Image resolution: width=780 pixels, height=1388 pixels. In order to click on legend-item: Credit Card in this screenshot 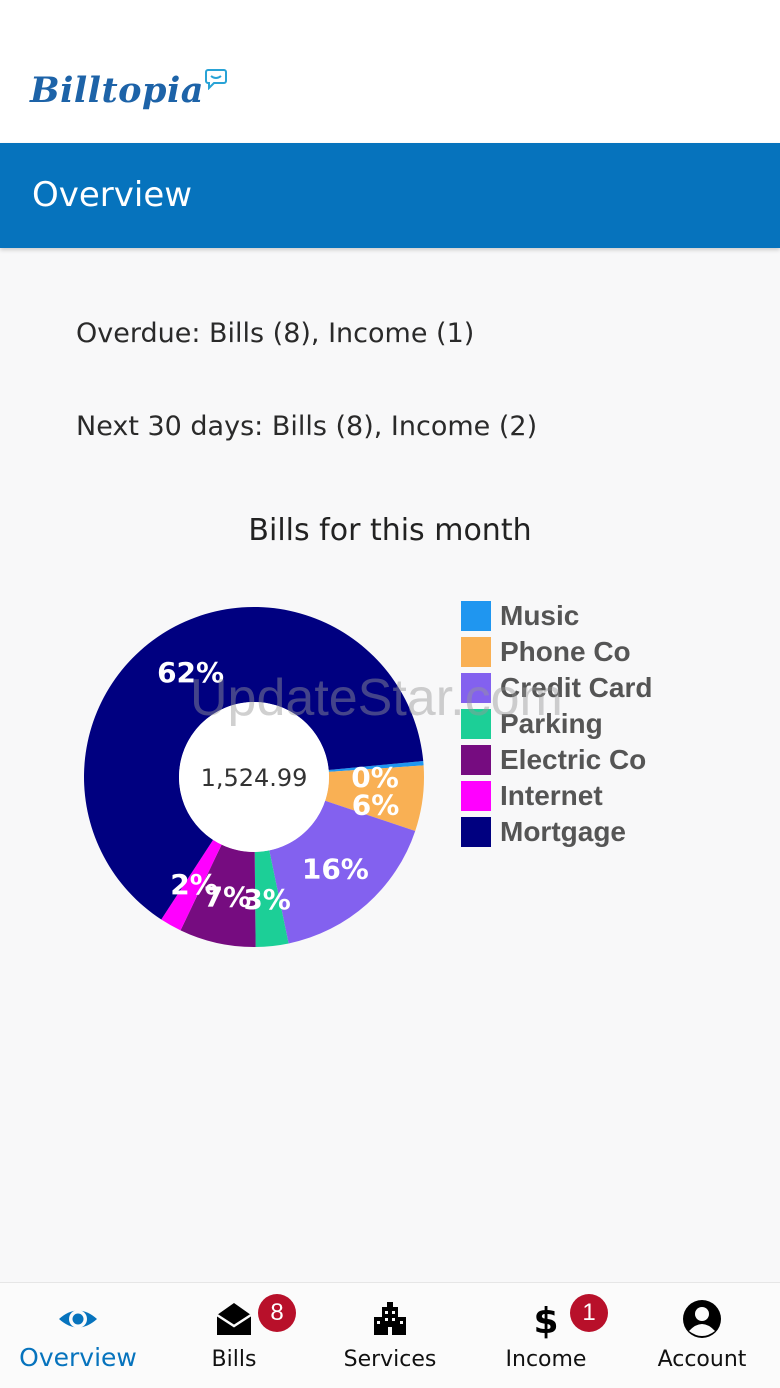, I will do `click(556, 688)`.